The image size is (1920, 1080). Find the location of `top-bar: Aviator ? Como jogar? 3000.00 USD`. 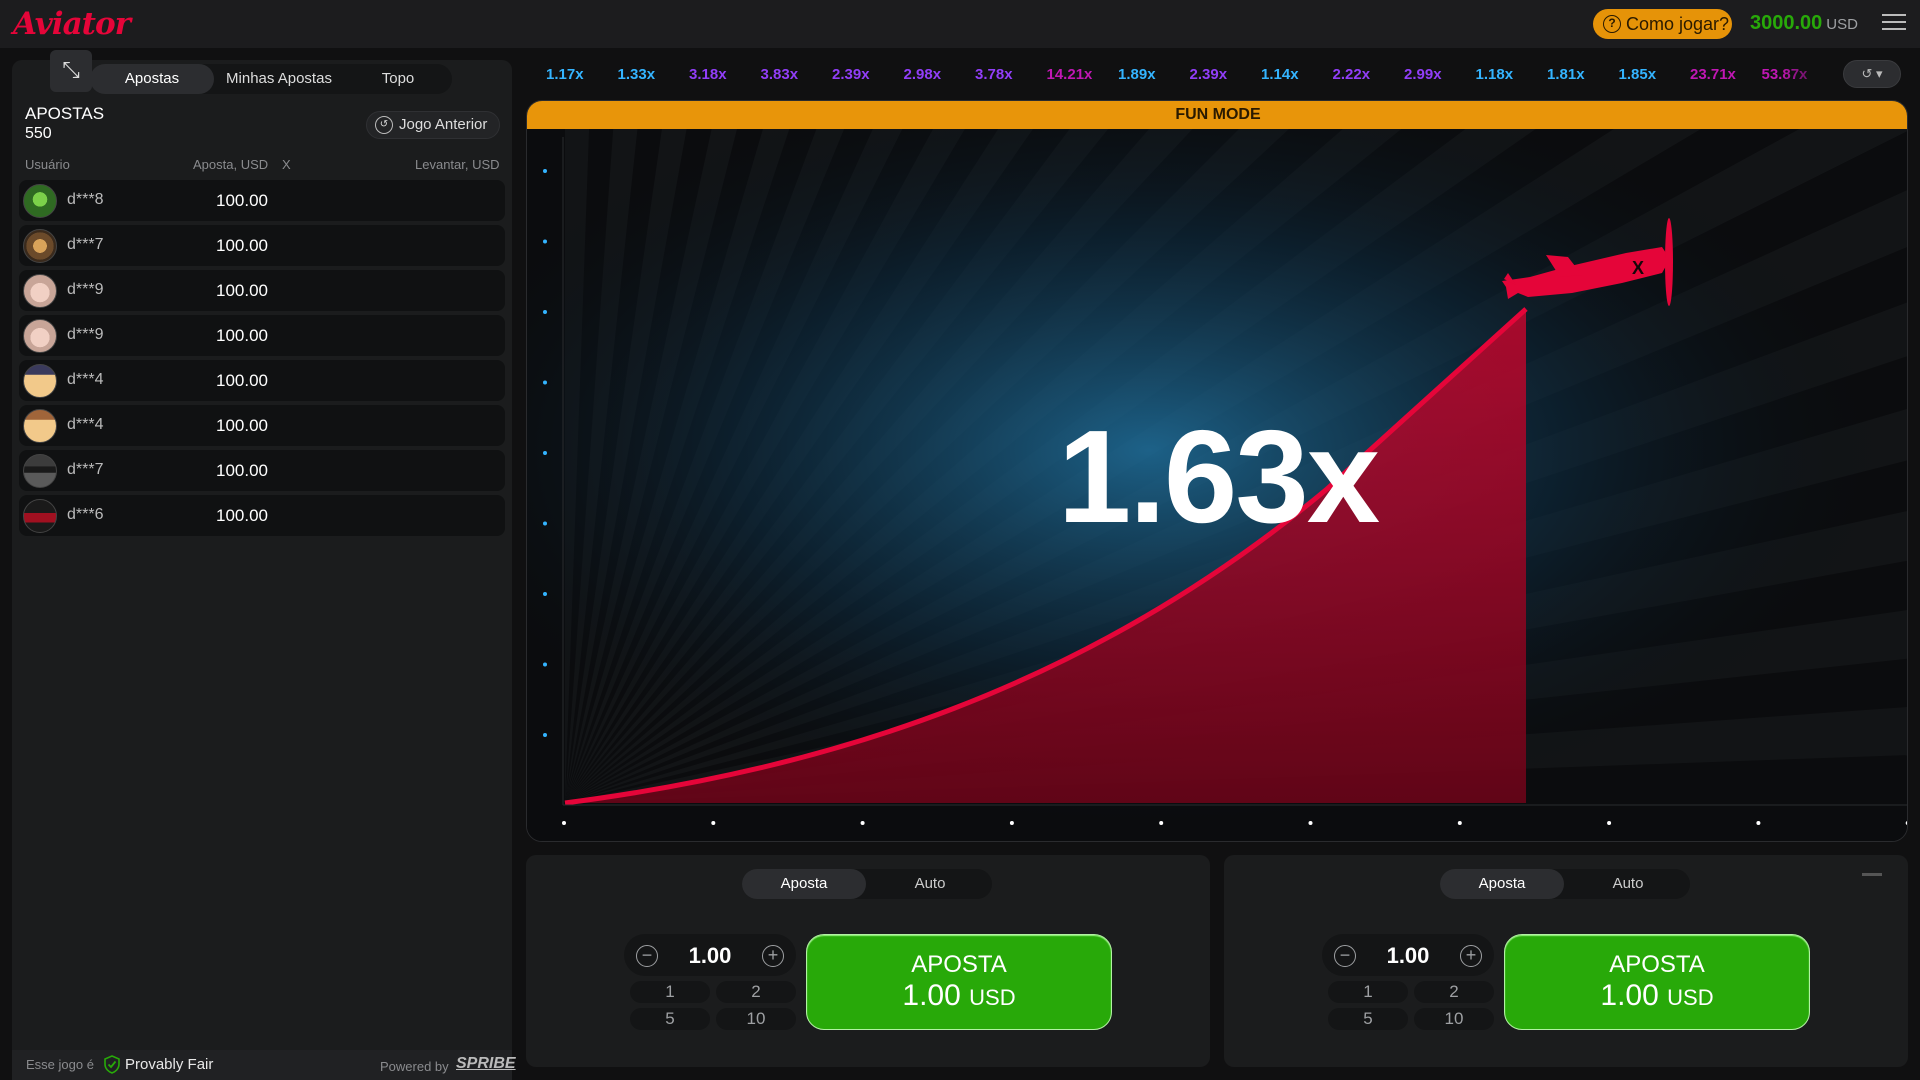

top-bar: Aviator ? Como jogar? 3000.00 USD is located at coordinates (960, 24).